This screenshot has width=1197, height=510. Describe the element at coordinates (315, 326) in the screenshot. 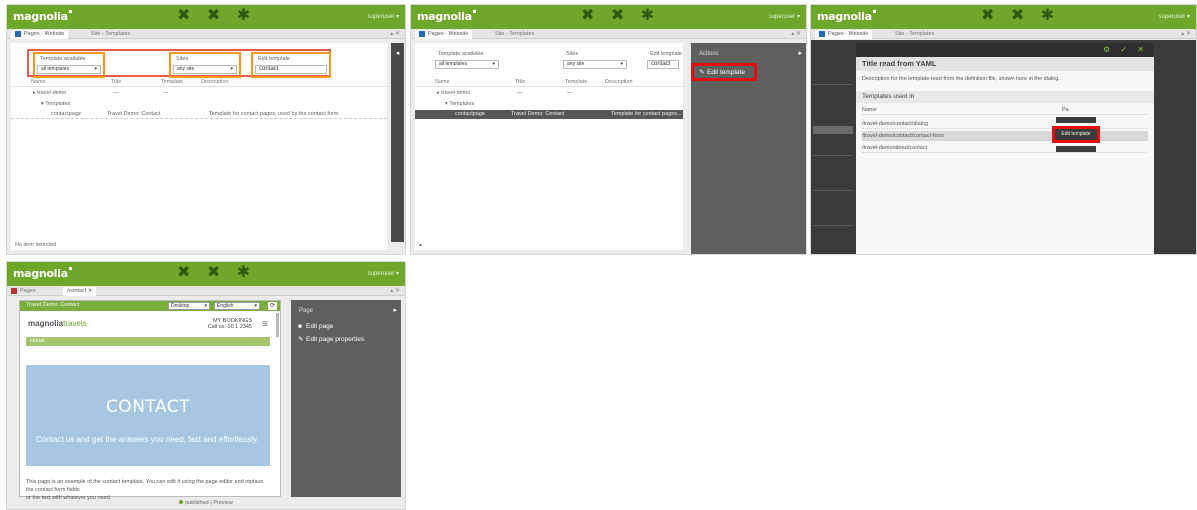

I see `edit-page-action: ■ Edit page` at that location.